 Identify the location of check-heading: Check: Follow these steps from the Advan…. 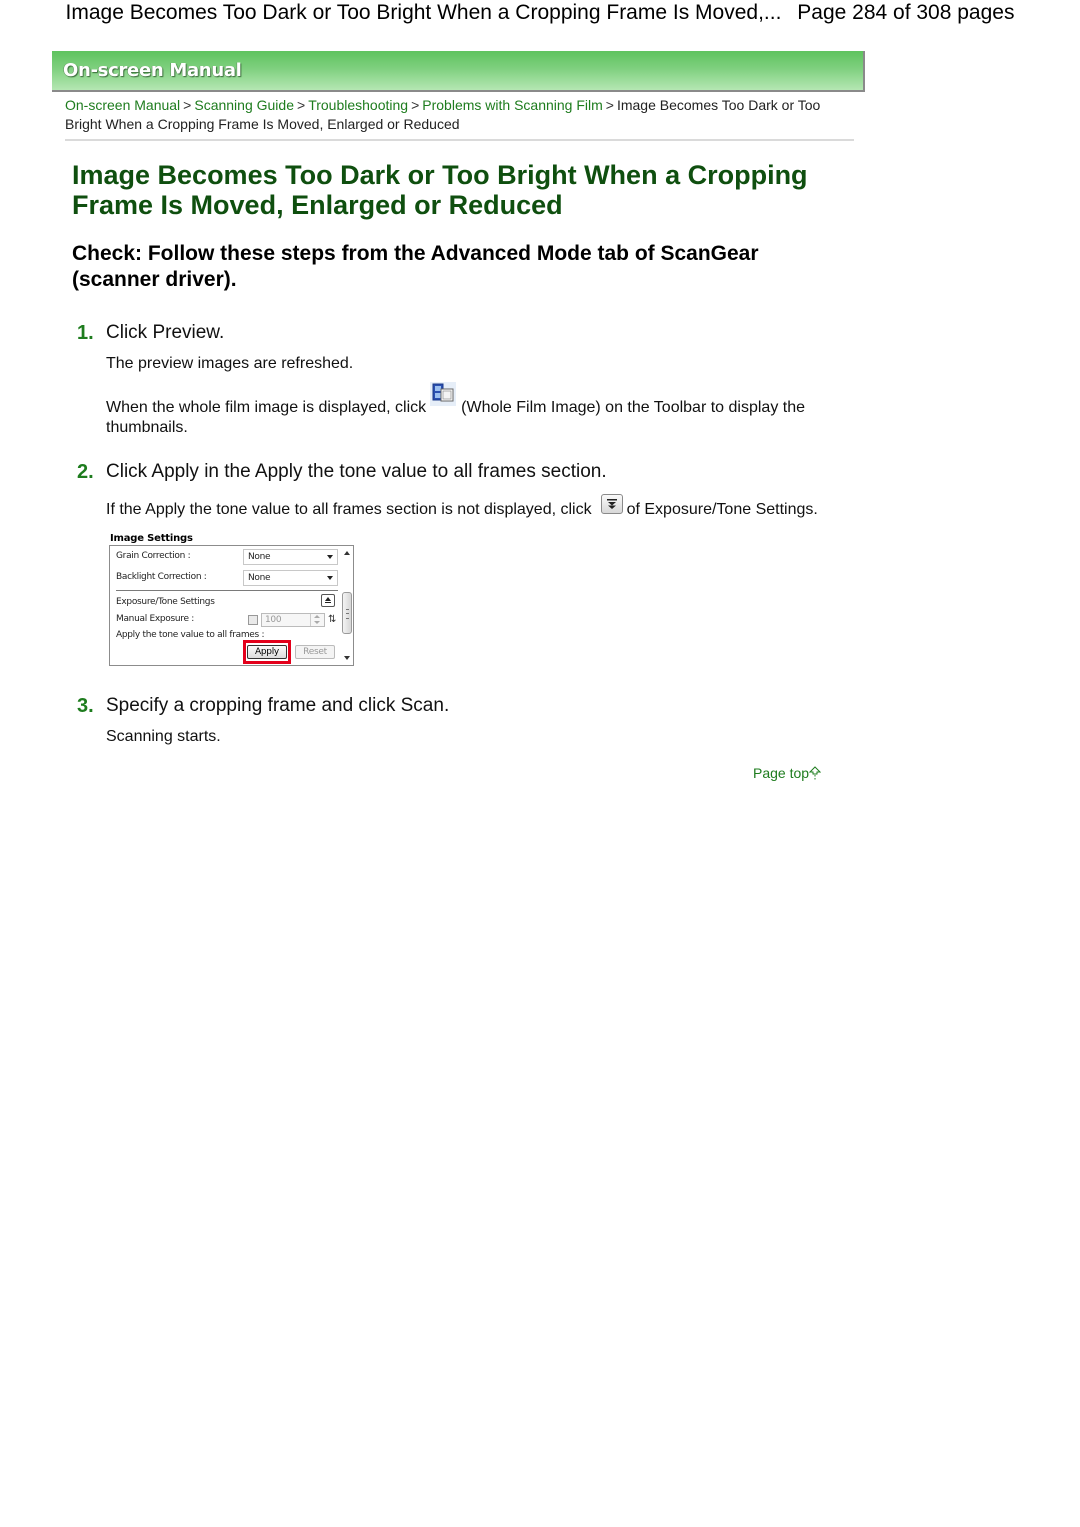
(415, 266).